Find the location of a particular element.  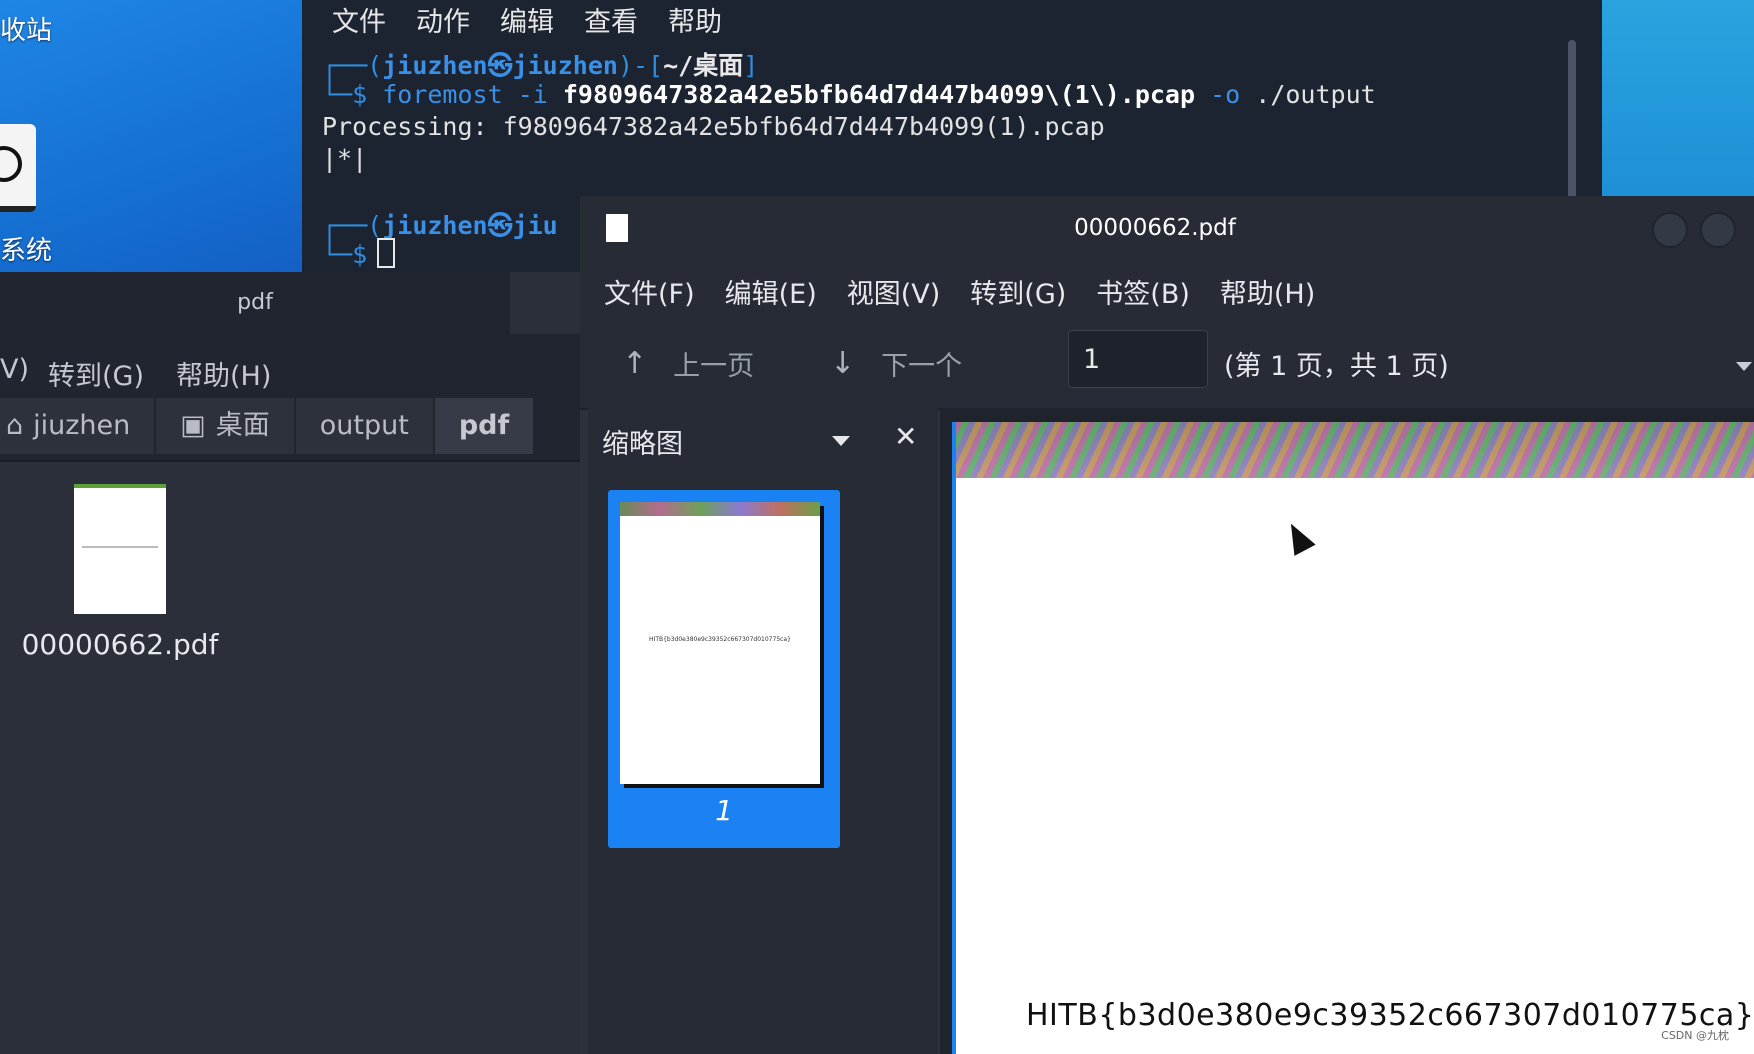

prompt2-user: jiuzhen㉿jiu is located at coordinates (470, 225).